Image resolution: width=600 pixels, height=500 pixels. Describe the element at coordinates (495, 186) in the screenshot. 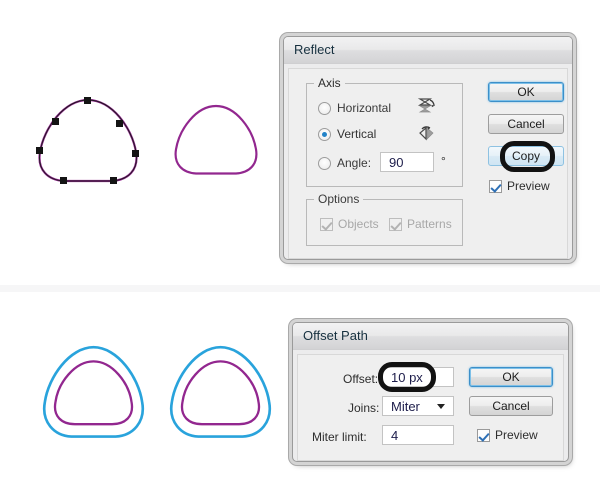

I see `reflect-preview-indicator` at that location.